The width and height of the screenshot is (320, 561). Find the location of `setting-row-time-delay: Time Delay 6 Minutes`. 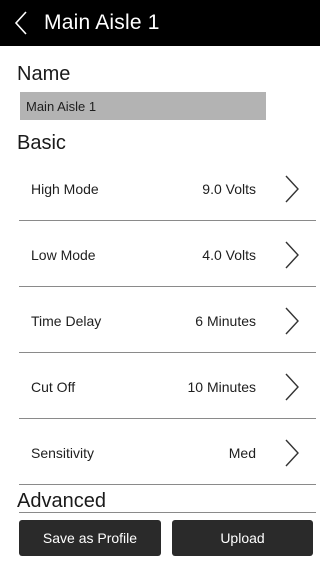

setting-row-time-delay: Time Delay 6 Minutes is located at coordinates (167, 321).